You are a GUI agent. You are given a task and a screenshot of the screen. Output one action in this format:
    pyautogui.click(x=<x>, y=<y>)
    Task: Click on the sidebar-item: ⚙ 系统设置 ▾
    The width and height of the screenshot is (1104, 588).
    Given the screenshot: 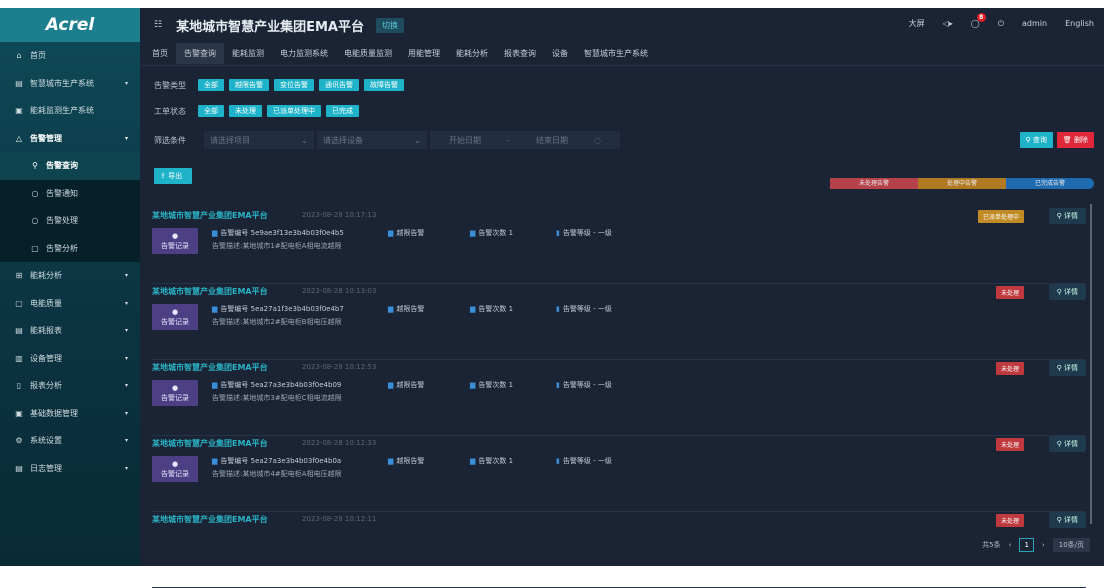 What is the action you would take?
    pyautogui.click(x=70, y=441)
    